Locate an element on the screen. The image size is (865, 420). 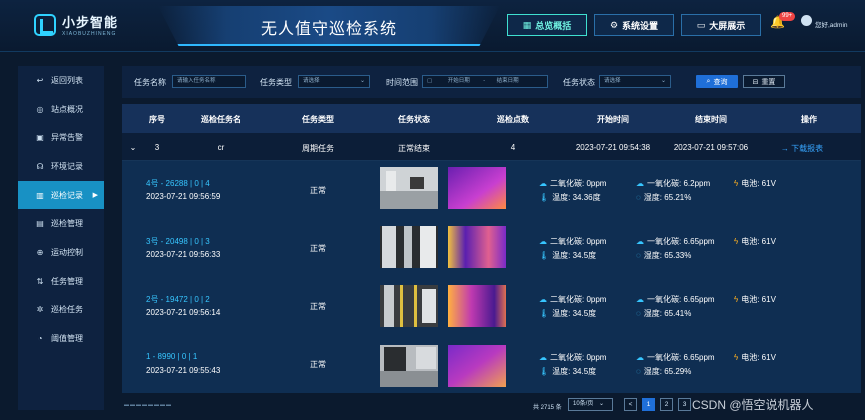
record-time: 2023-07-21 09:56:33 is located at coordinates (183, 254).